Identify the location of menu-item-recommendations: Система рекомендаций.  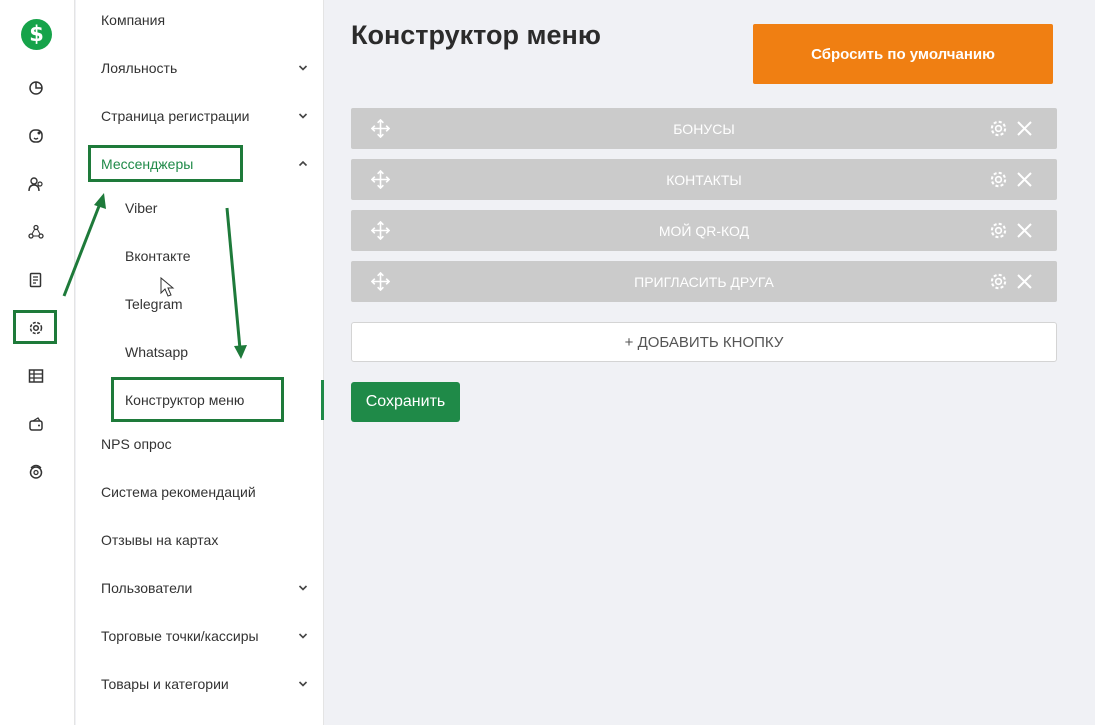
(200, 492).